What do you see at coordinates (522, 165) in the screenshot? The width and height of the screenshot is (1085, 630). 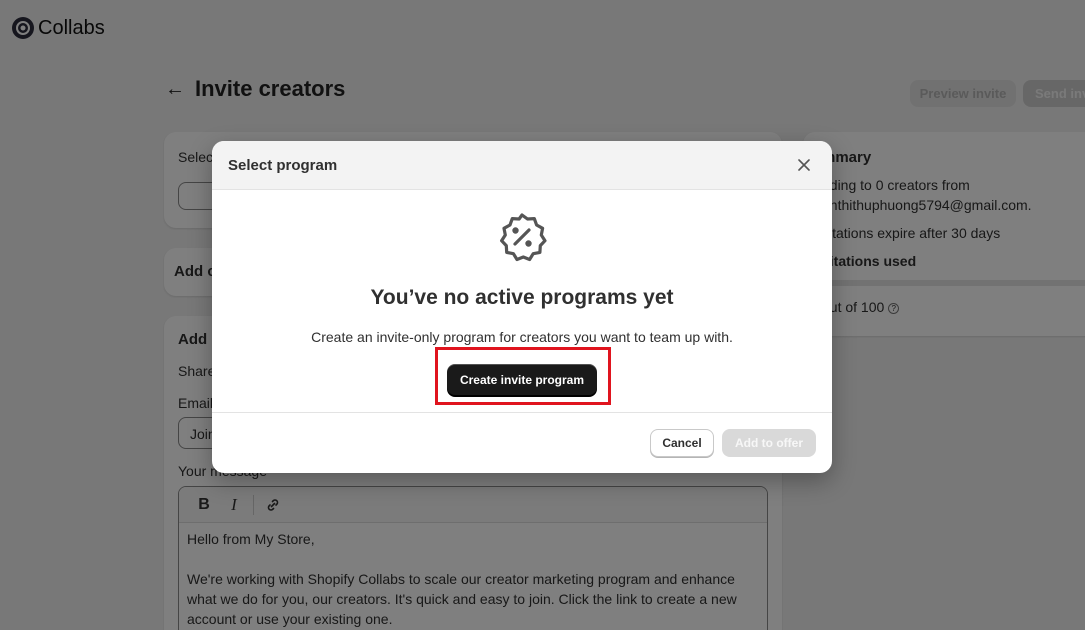 I see `modal-header: Select program` at bounding box center [522, 165].